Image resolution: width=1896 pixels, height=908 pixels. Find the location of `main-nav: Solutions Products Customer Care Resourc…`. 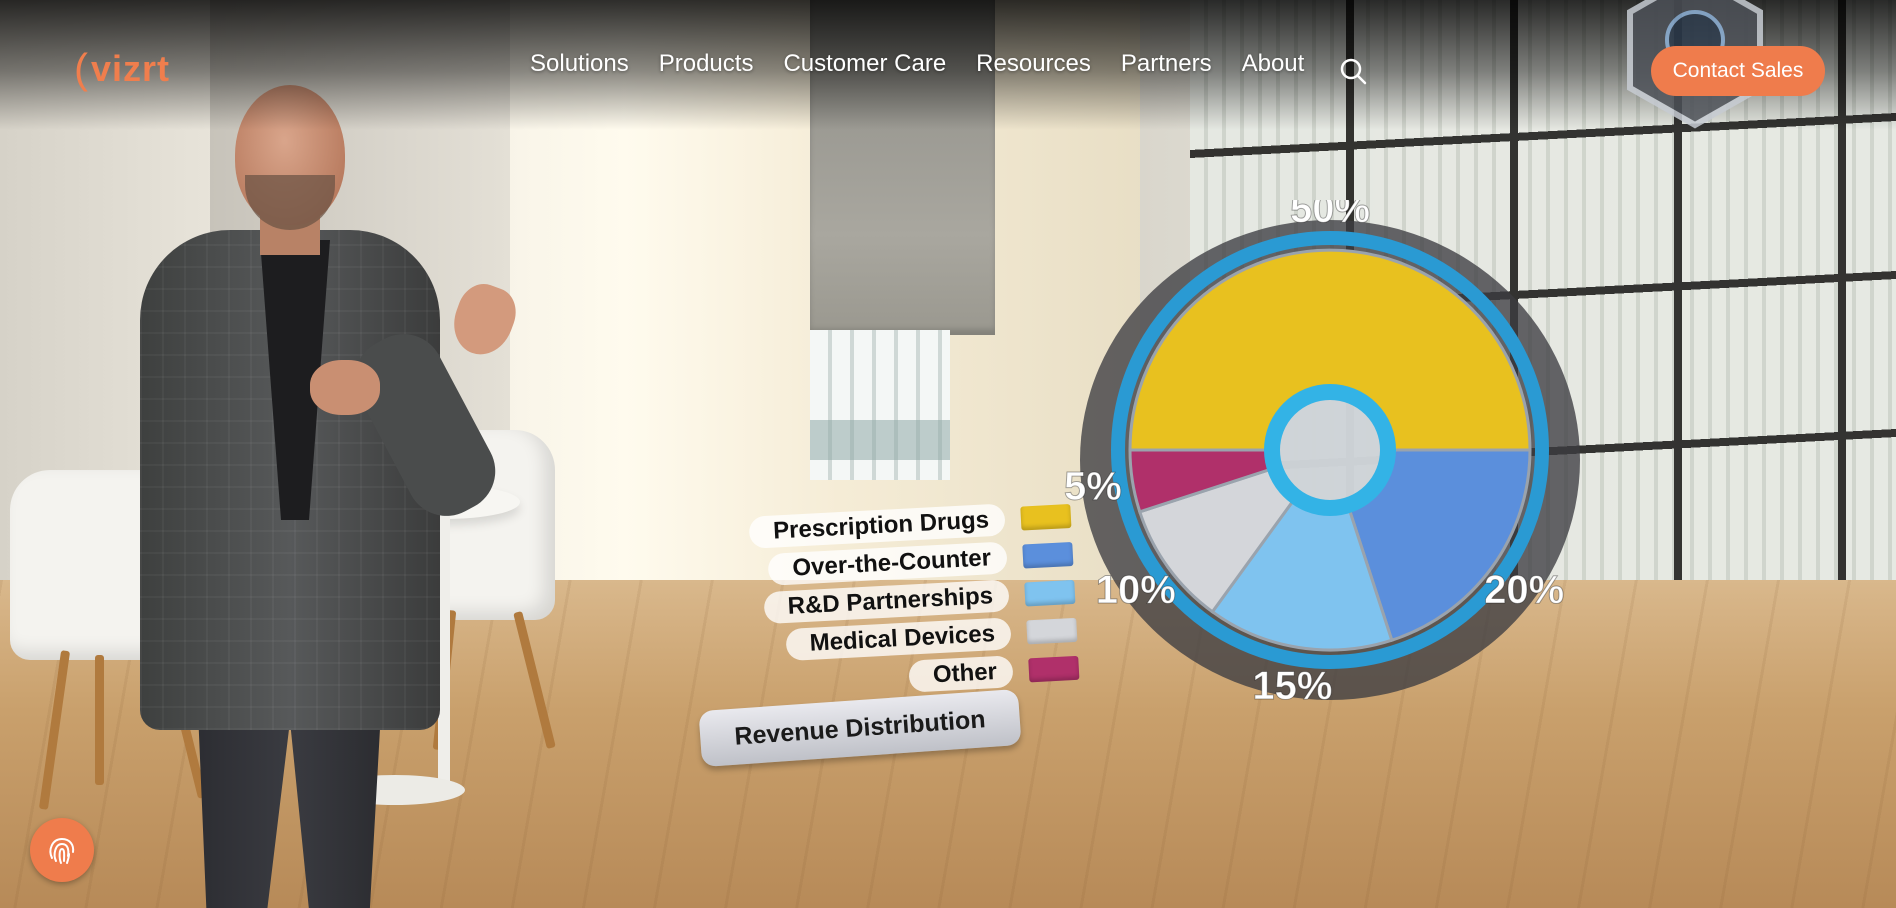

main-nav: Solutions Products Customer Care Resourc… is located at coordinates (917, 64).